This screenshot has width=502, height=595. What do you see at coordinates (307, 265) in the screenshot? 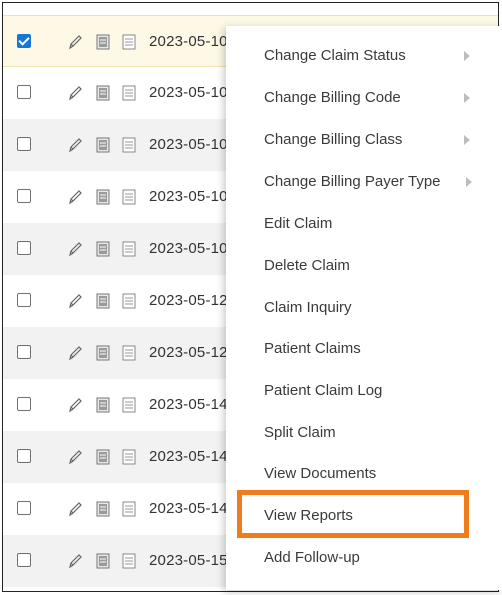
I see `menu-item-label: Delete Claim` at bounding box center [307, 265].